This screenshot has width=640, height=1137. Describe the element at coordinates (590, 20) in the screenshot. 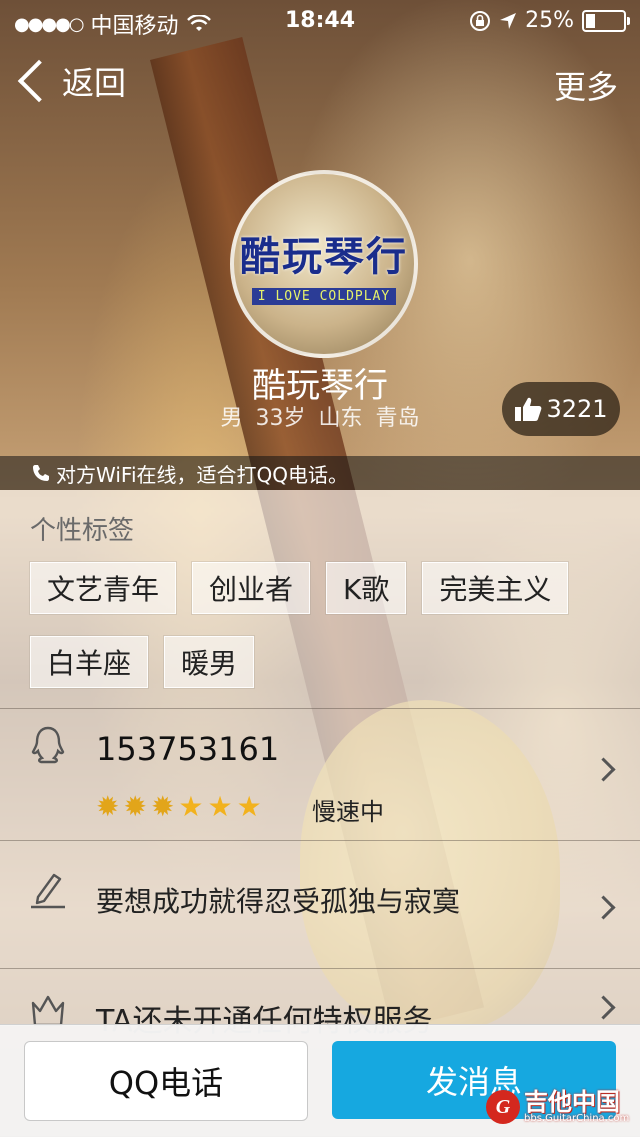

I see `battery-level` at that location.